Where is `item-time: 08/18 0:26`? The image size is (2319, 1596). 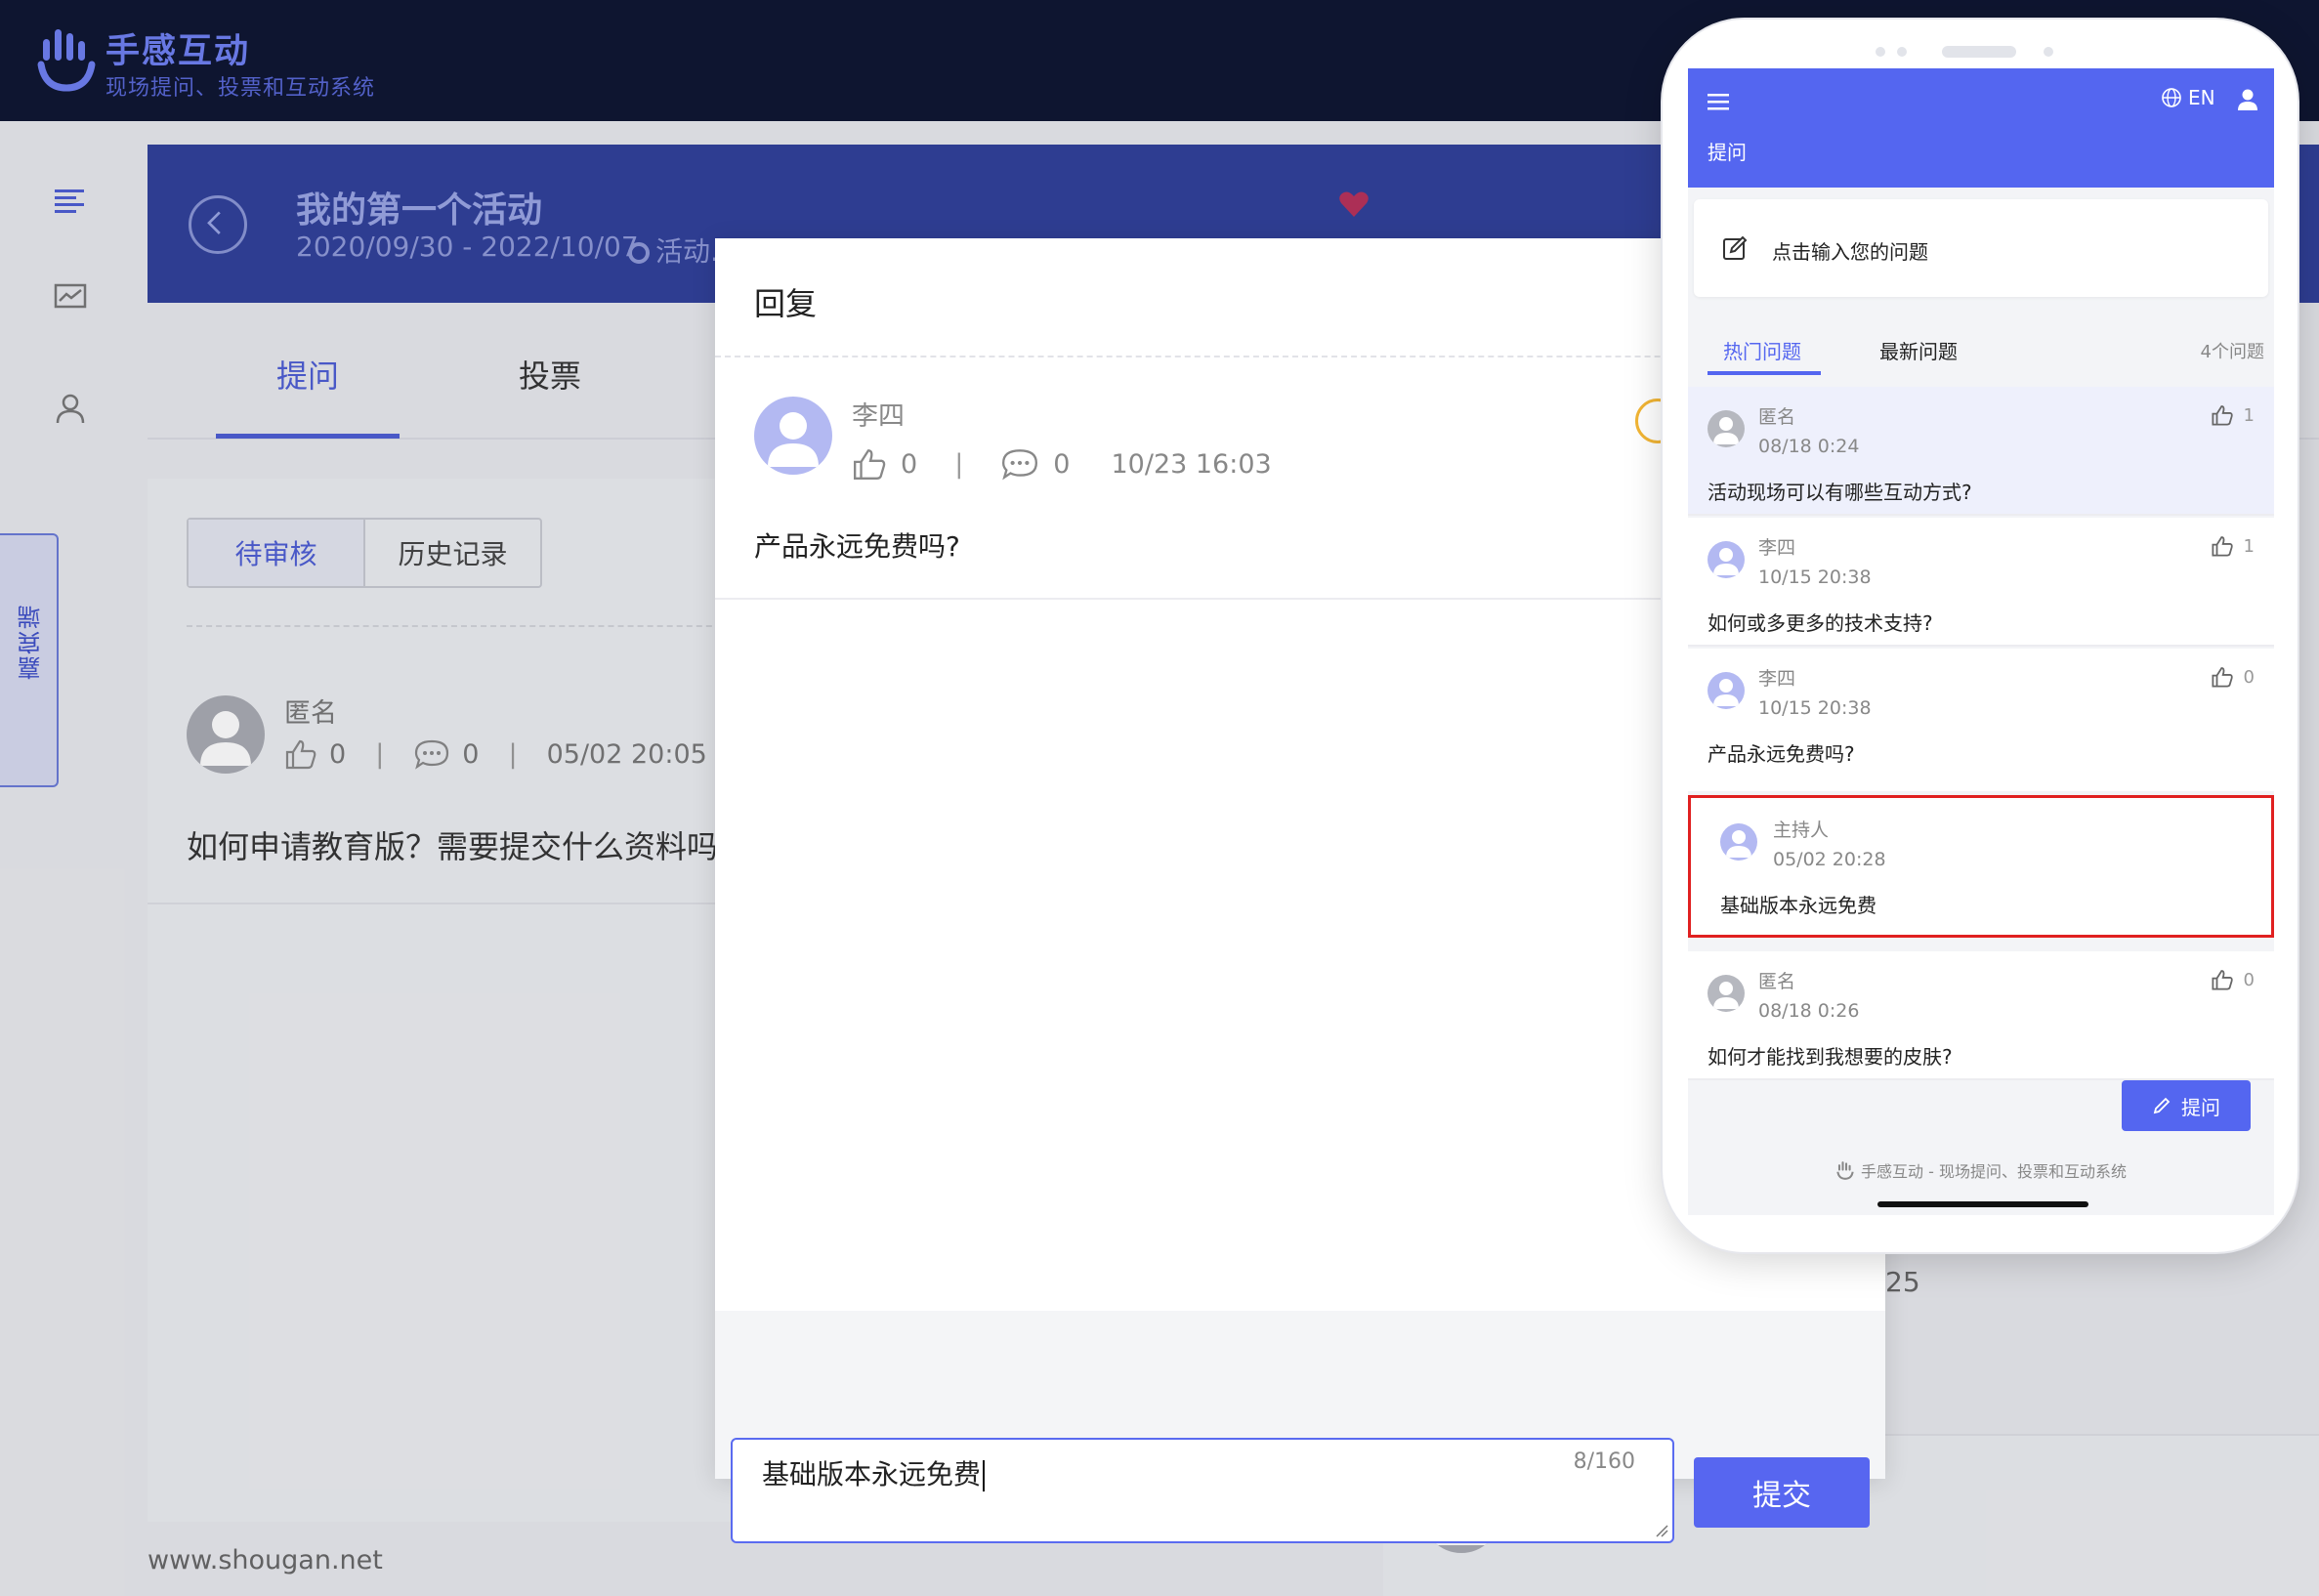 item-time: 08/18 0:26 is located at coordinates (1809, 1011).